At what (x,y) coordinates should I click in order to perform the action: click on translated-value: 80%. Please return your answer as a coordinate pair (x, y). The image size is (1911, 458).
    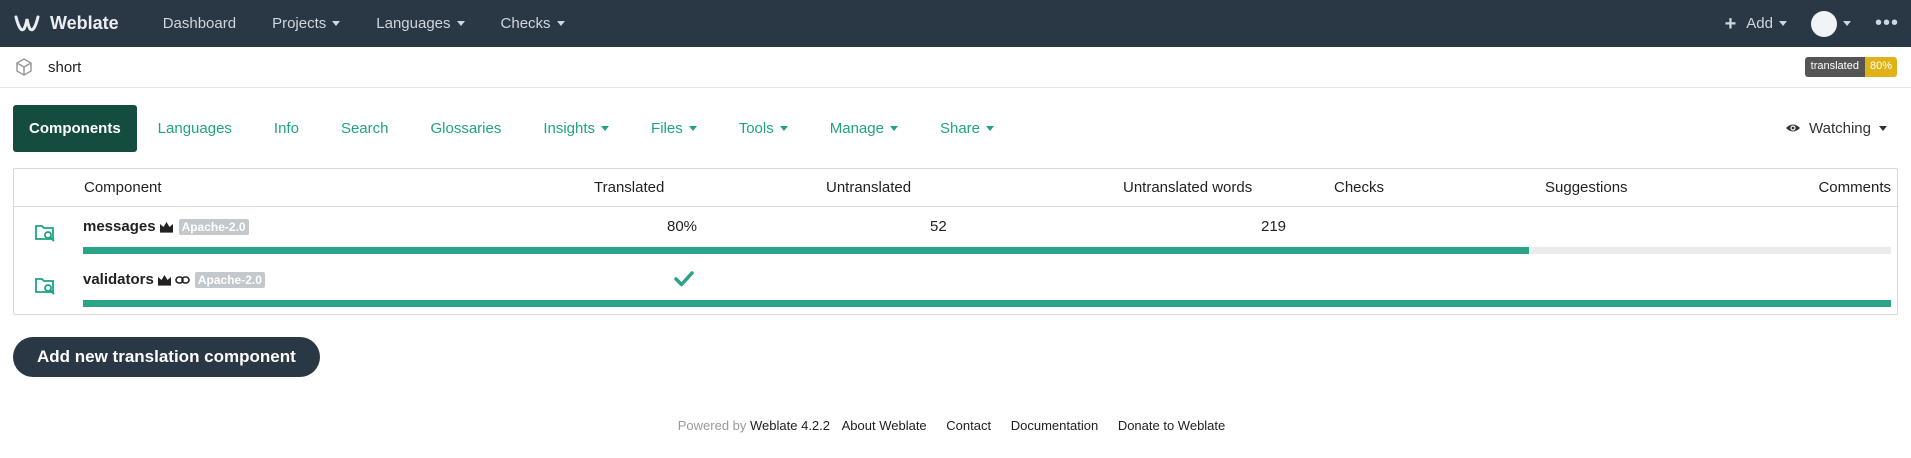
    Looking at the image, I should click on (682, 226).